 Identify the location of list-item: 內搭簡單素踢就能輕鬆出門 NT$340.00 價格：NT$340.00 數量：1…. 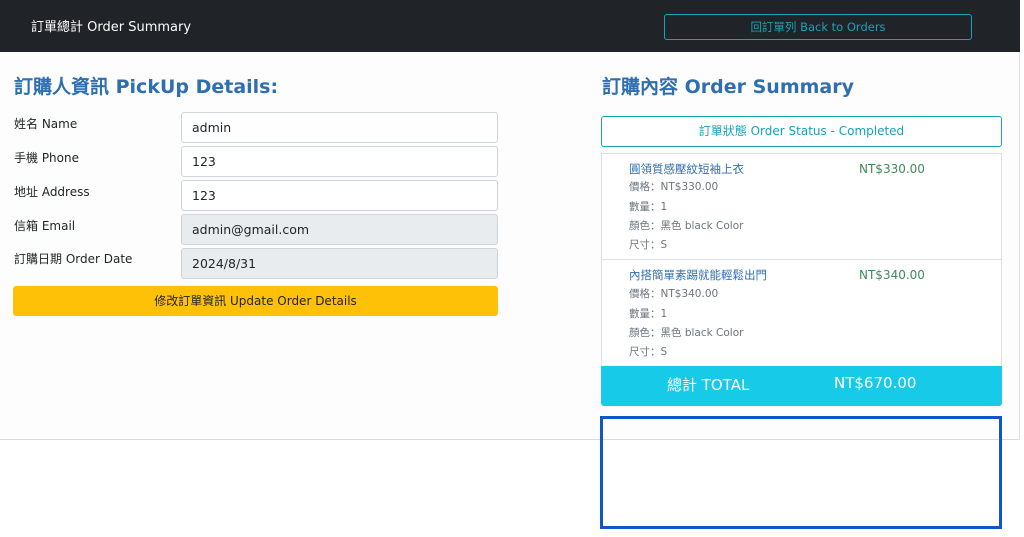
(801, 313).